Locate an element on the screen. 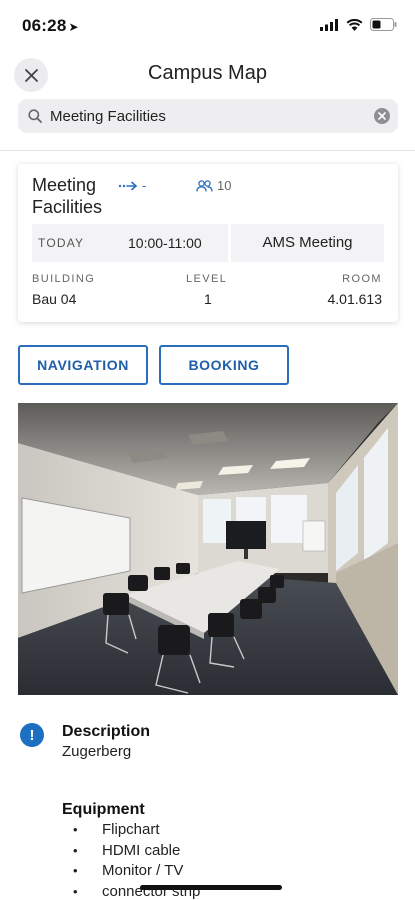  clear-search-button is located at coordinates (382, 116).